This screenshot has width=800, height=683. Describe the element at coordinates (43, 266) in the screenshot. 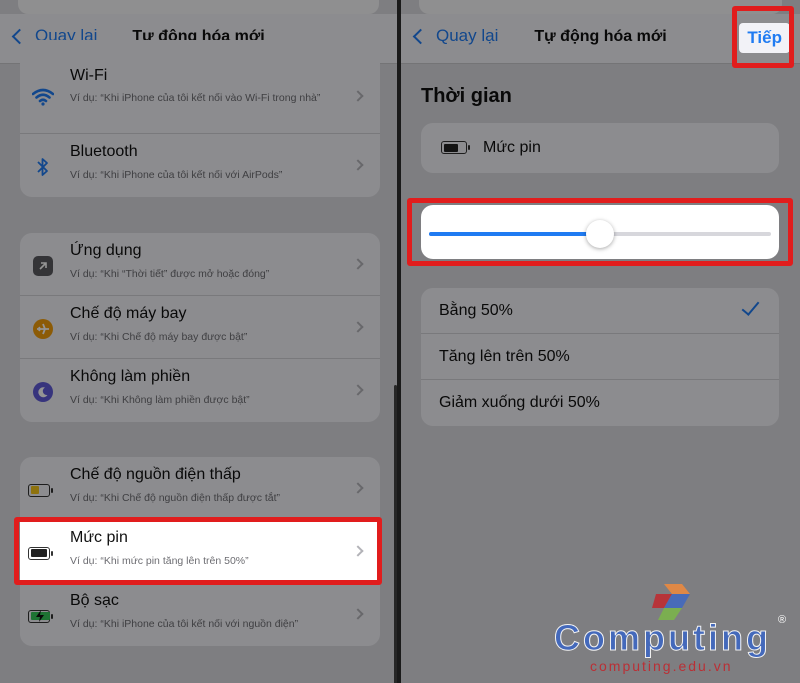

I see `app-icon` at that location.